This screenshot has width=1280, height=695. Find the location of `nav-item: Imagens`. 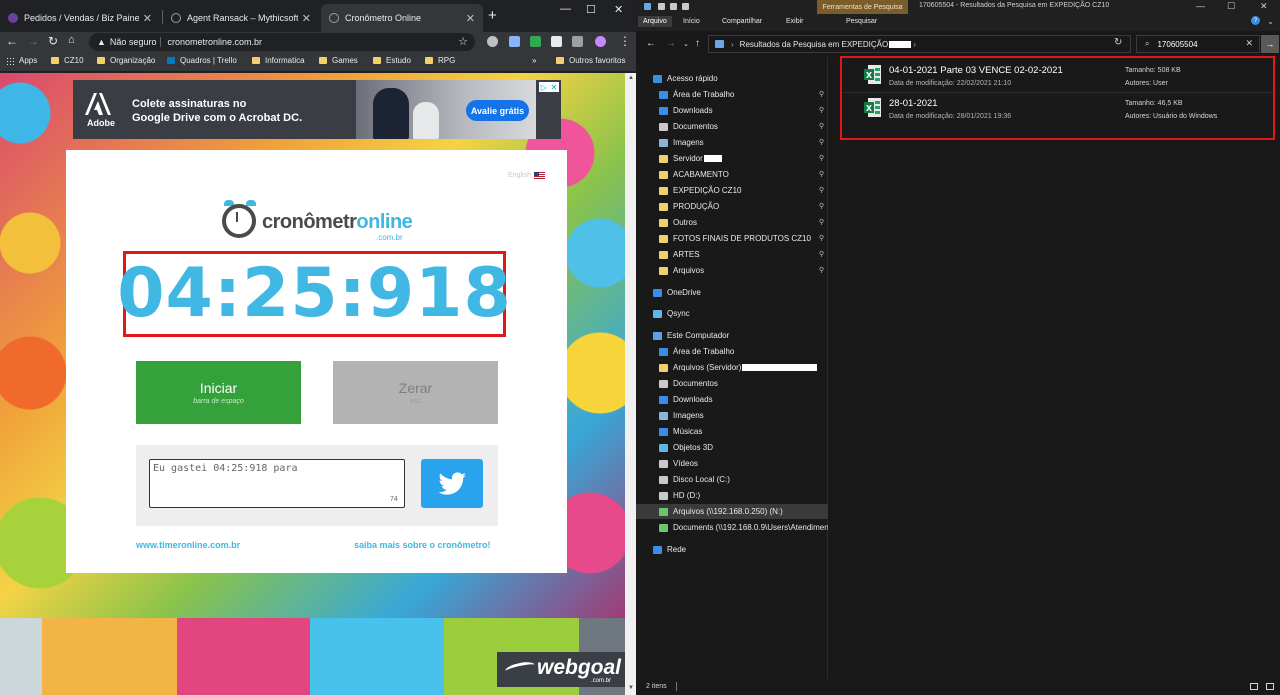

nav-item: Imagens is located at coordinates (732, 415).